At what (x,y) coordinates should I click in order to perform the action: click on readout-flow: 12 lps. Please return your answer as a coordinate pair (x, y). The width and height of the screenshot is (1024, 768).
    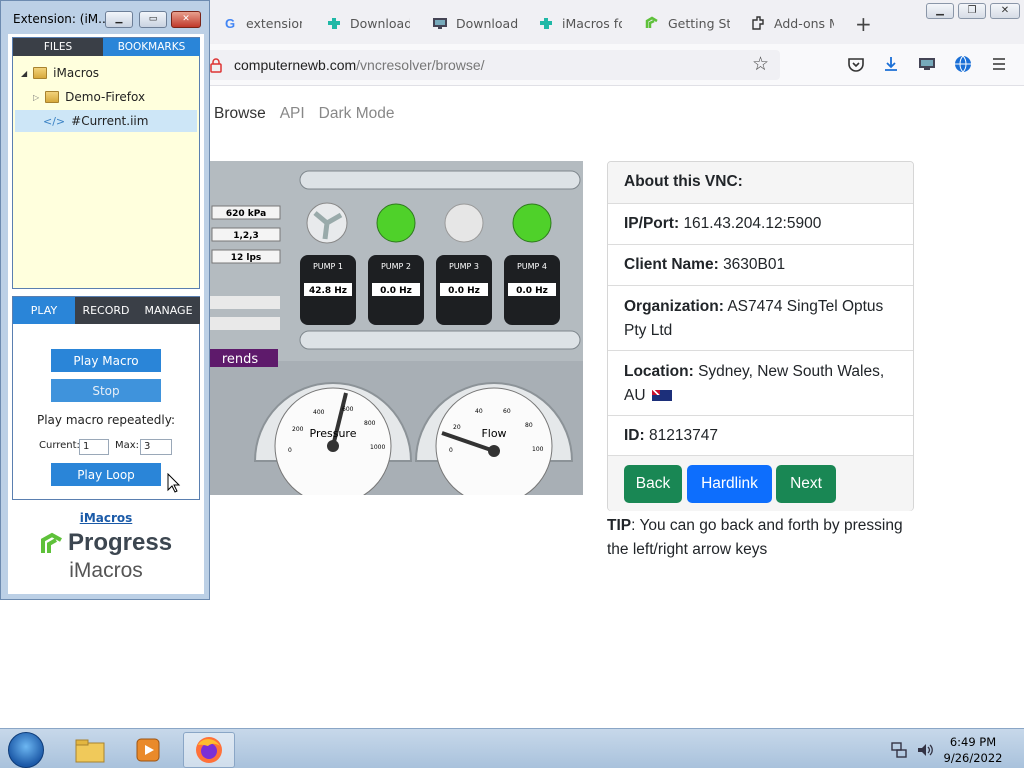
    Looking at the image, I should click on (246, 258).